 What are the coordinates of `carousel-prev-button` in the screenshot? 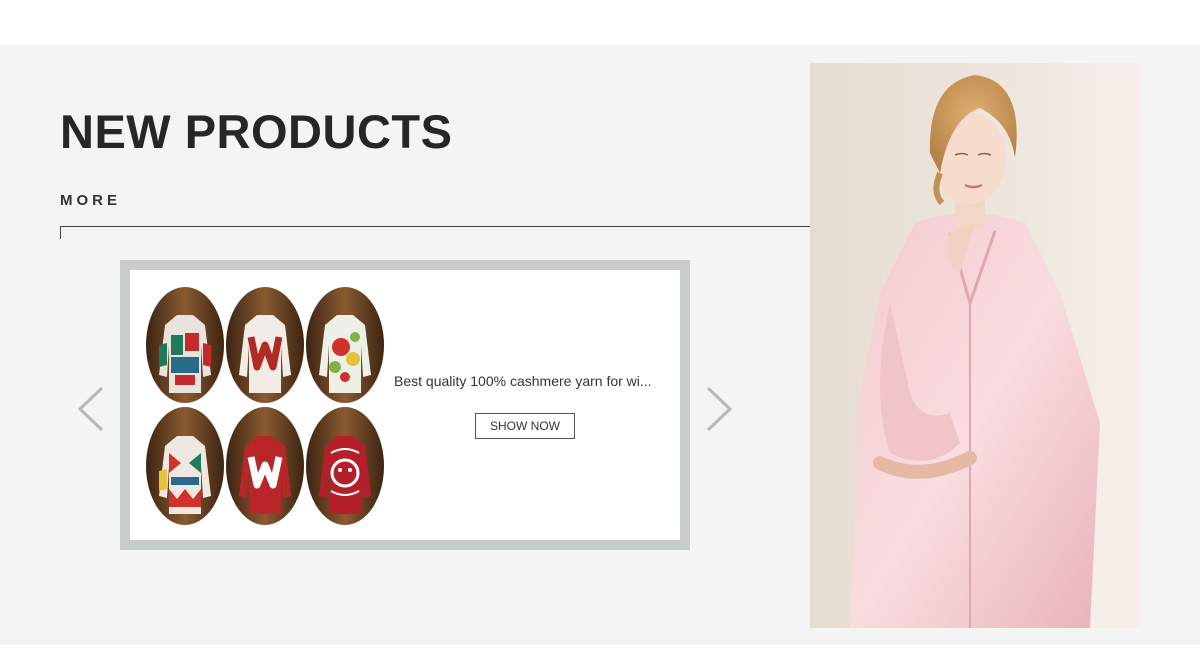 It's located at (92, 409).